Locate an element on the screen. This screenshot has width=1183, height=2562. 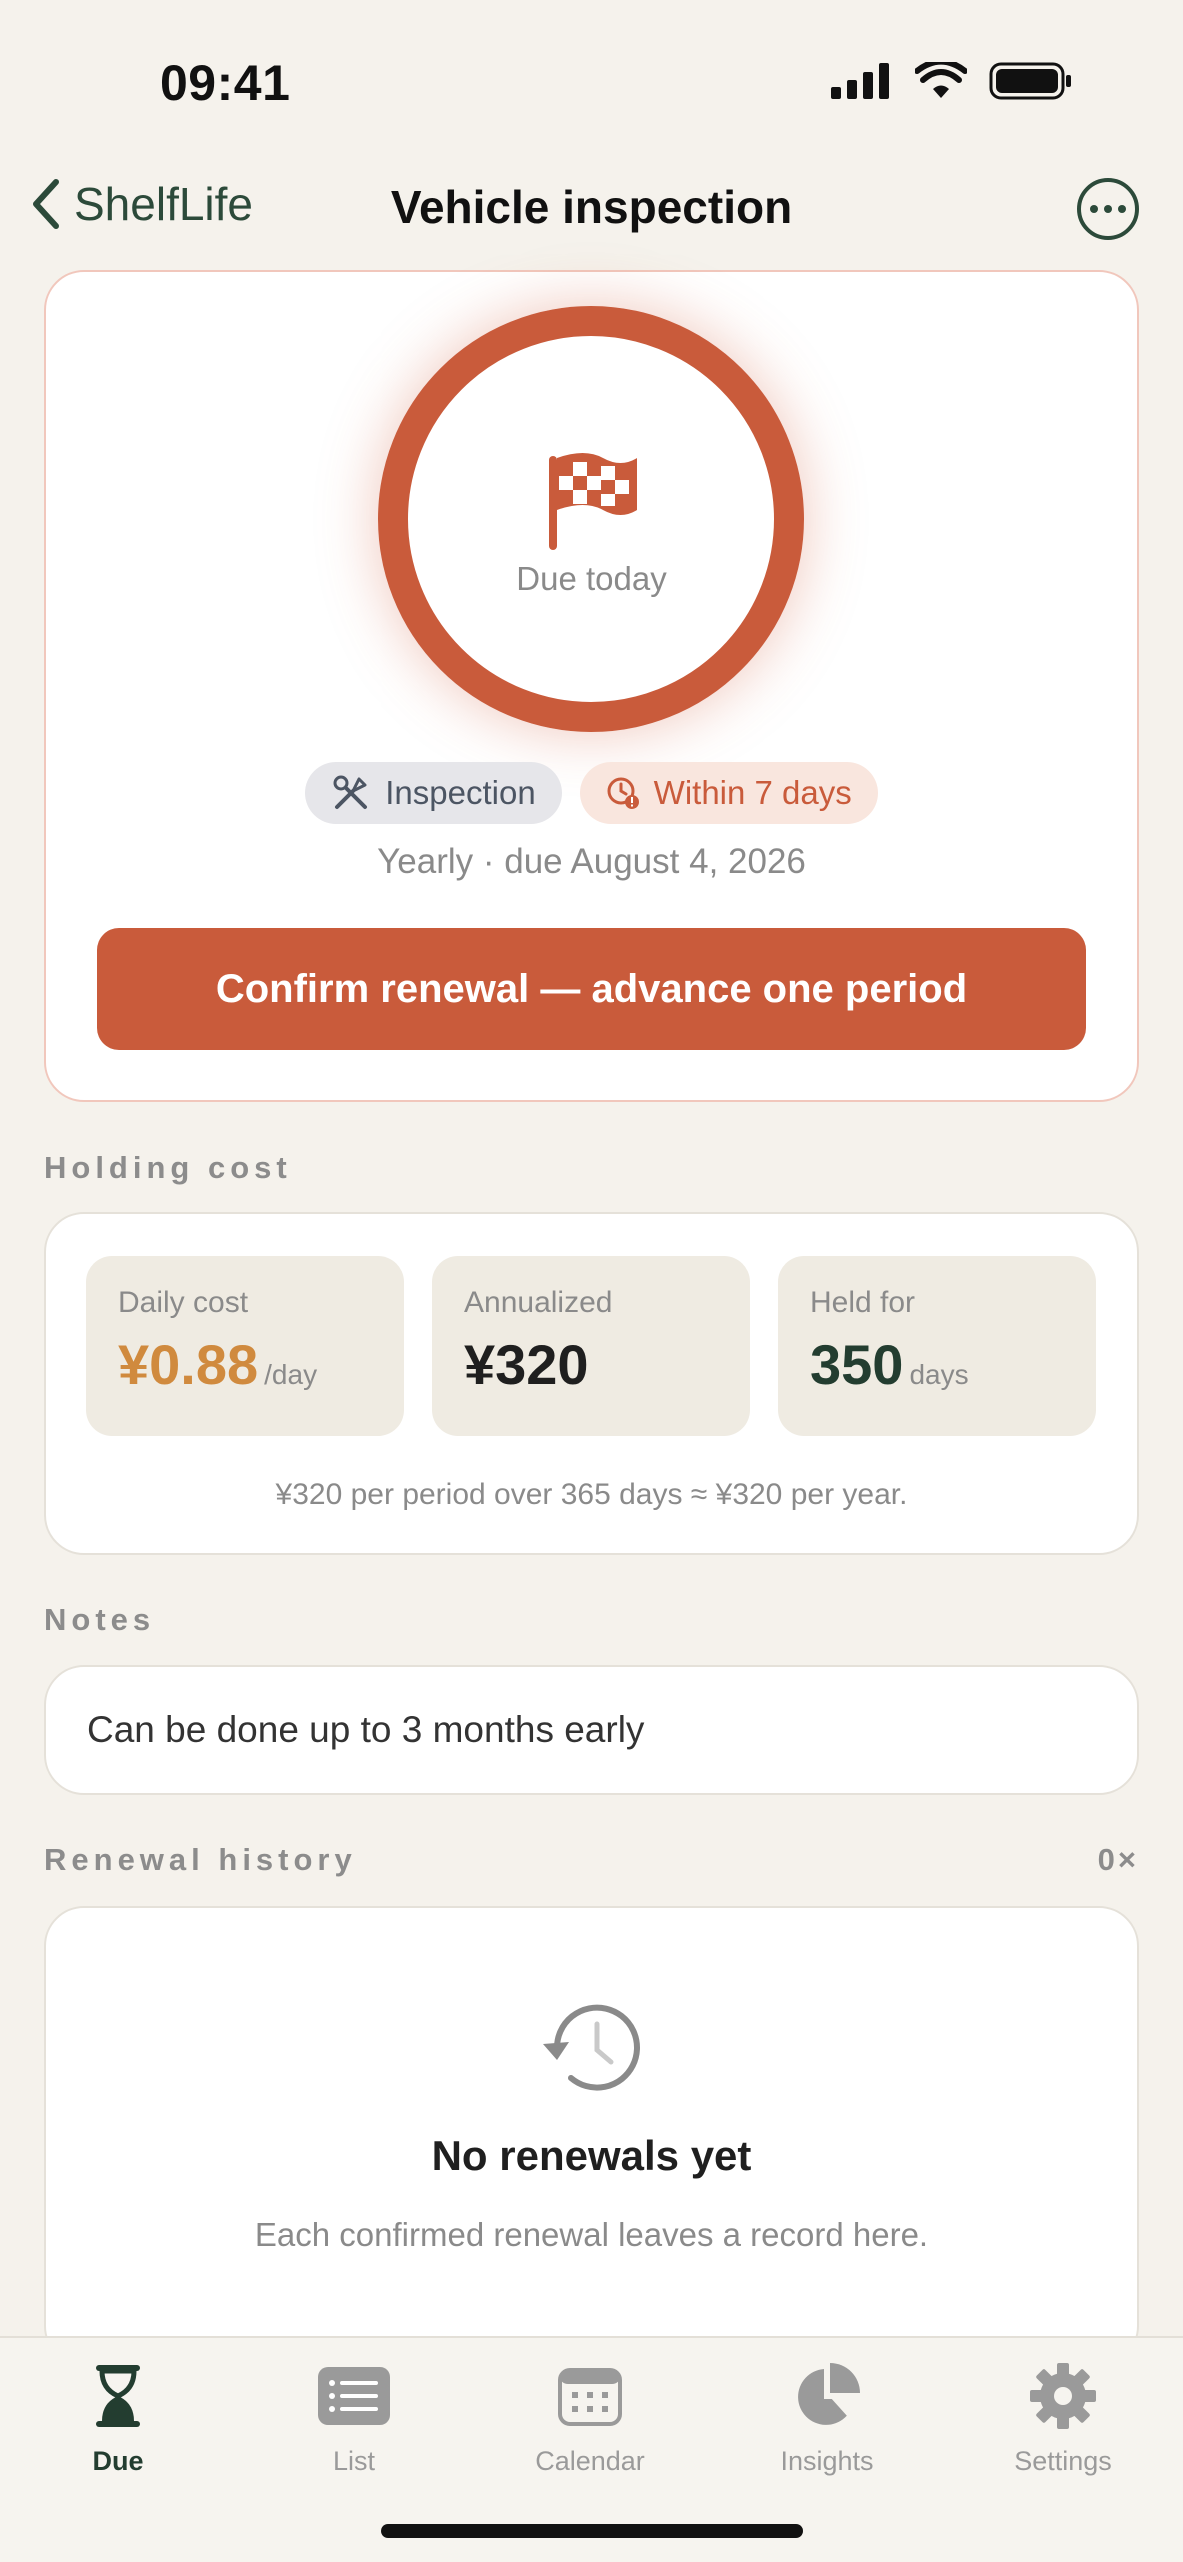
renewal-count: 0× is located at coordinates (1118, 1859).